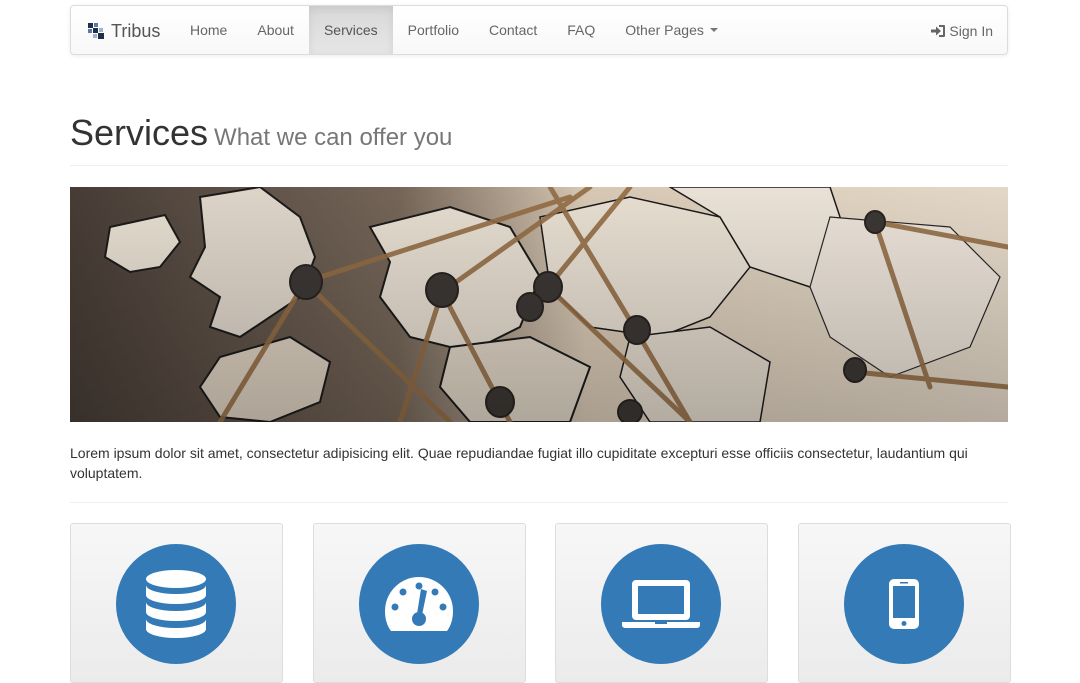 The image size is (1080, 683). What do you see at coordinates (136, 30) in the screenshot?
I see `brand-name: Tribus` at bounding box center [136, 30].